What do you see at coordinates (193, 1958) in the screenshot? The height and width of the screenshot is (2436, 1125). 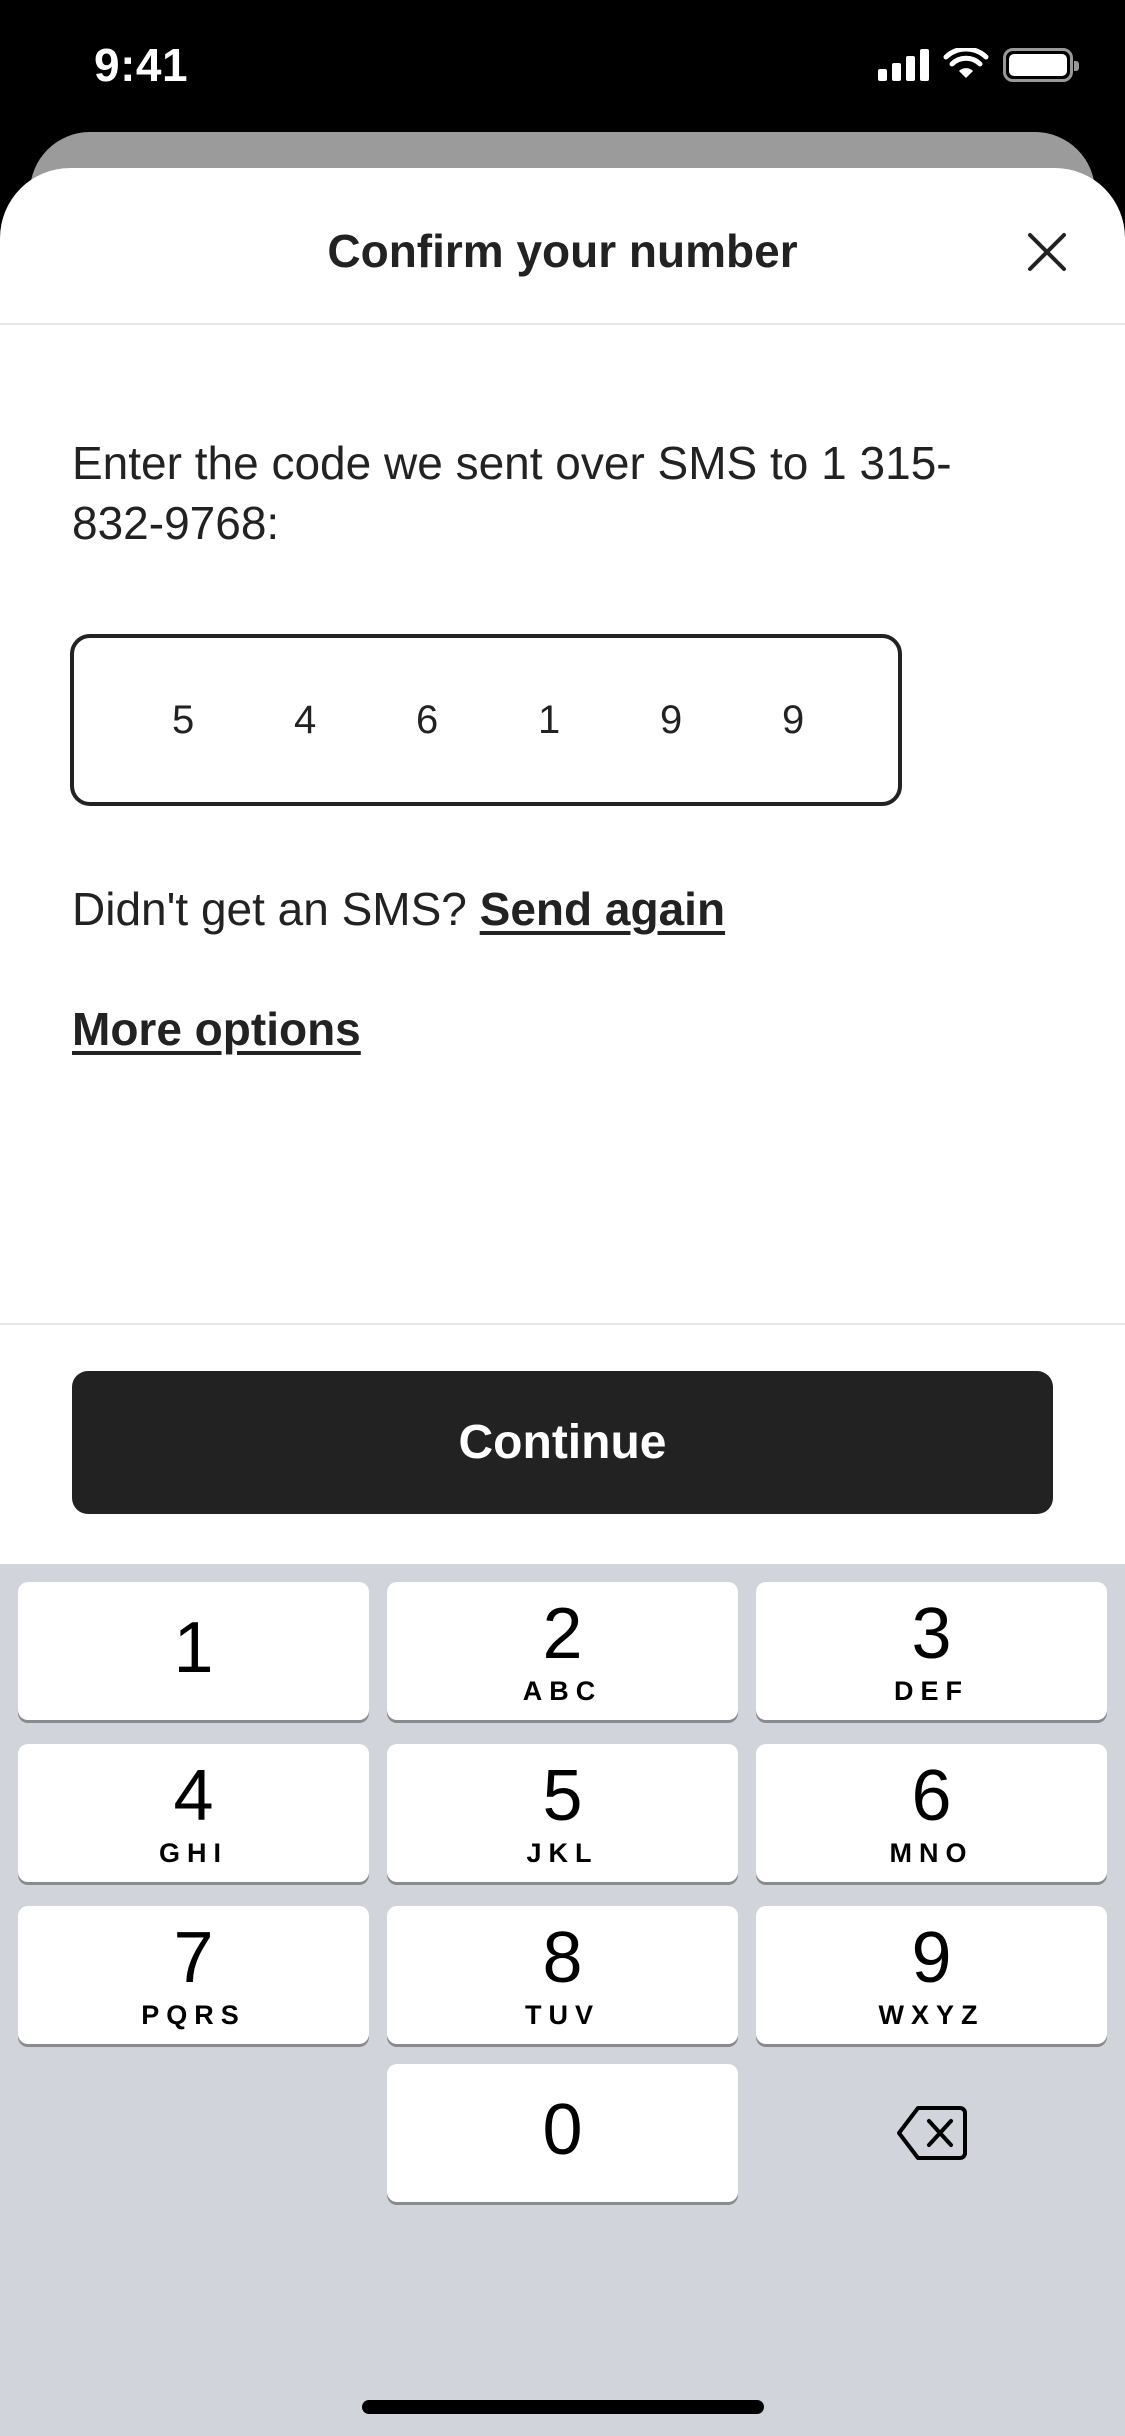 I see `key-number: 7` at bounding box center [193, 1958].